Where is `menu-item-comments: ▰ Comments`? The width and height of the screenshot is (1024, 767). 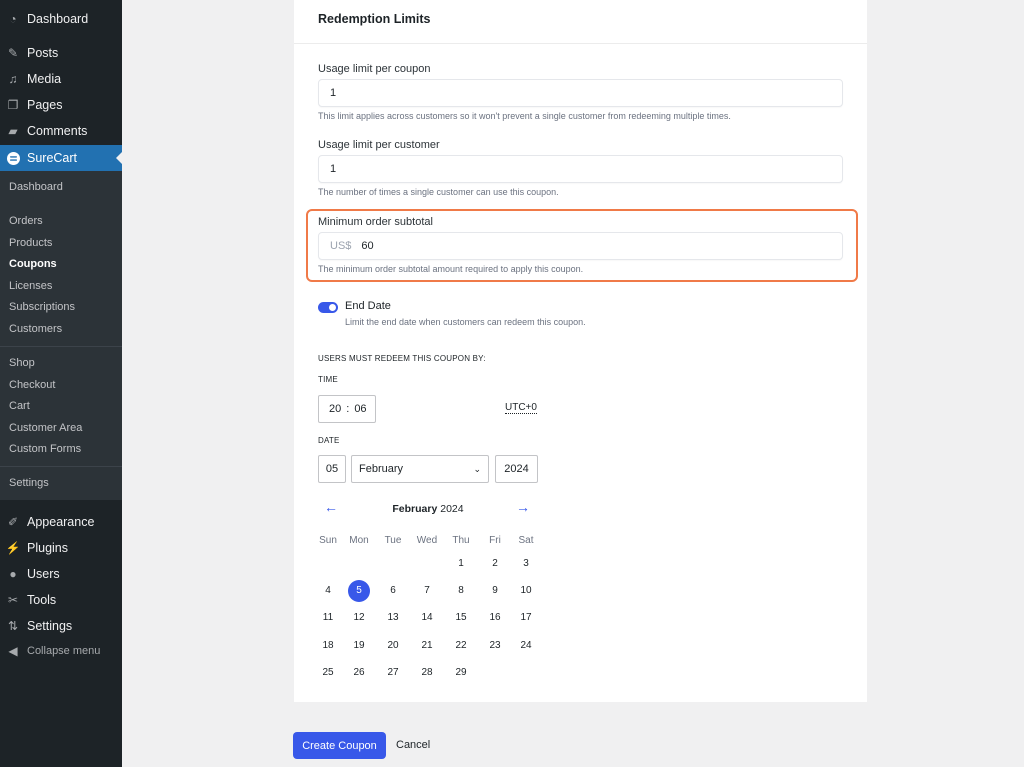
menu-item-comments: ▰ Comments is located at coordinates (61, 131).